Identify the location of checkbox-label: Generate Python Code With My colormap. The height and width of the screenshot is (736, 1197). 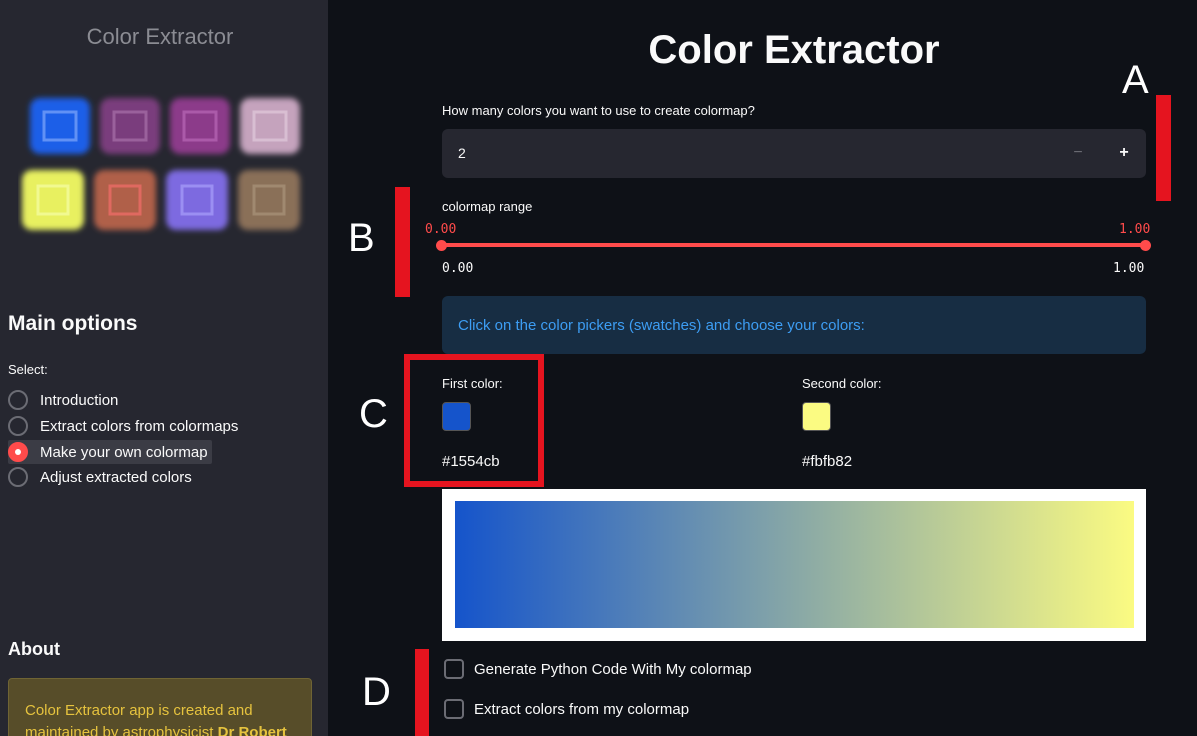
(613, 669).